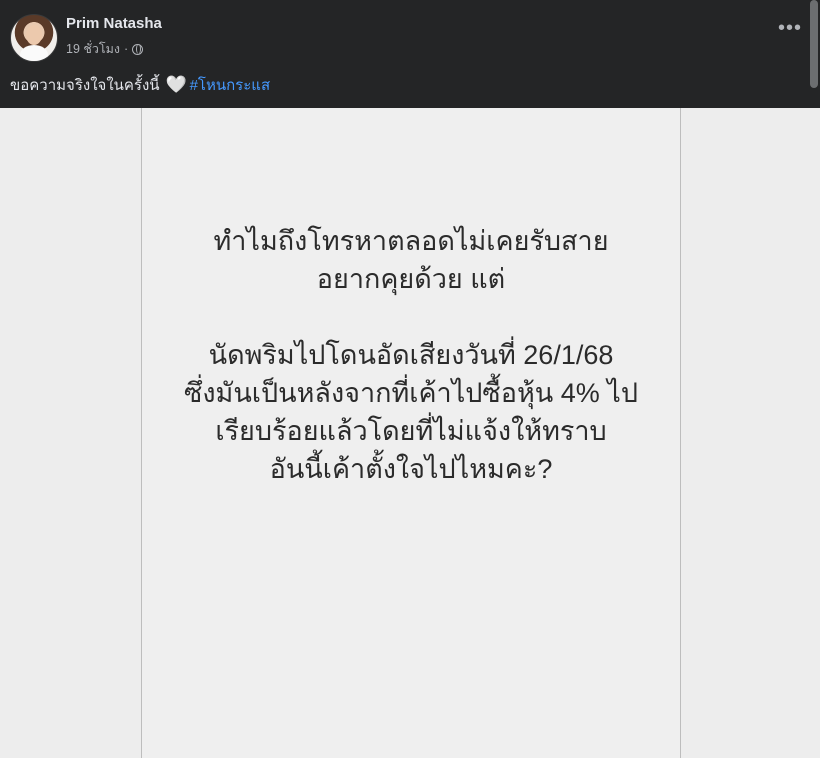  Describe the element at coordinates (34, 53) in the screenshot. I see `avatar-body` at that location.